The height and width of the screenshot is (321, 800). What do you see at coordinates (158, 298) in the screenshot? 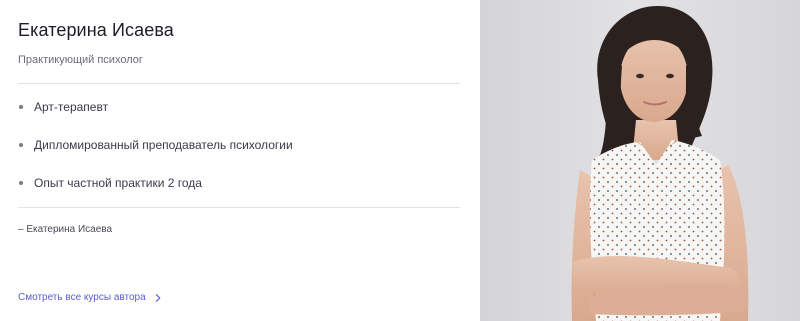
I see `chevron-right-icon` at bounding box center [158, 298].